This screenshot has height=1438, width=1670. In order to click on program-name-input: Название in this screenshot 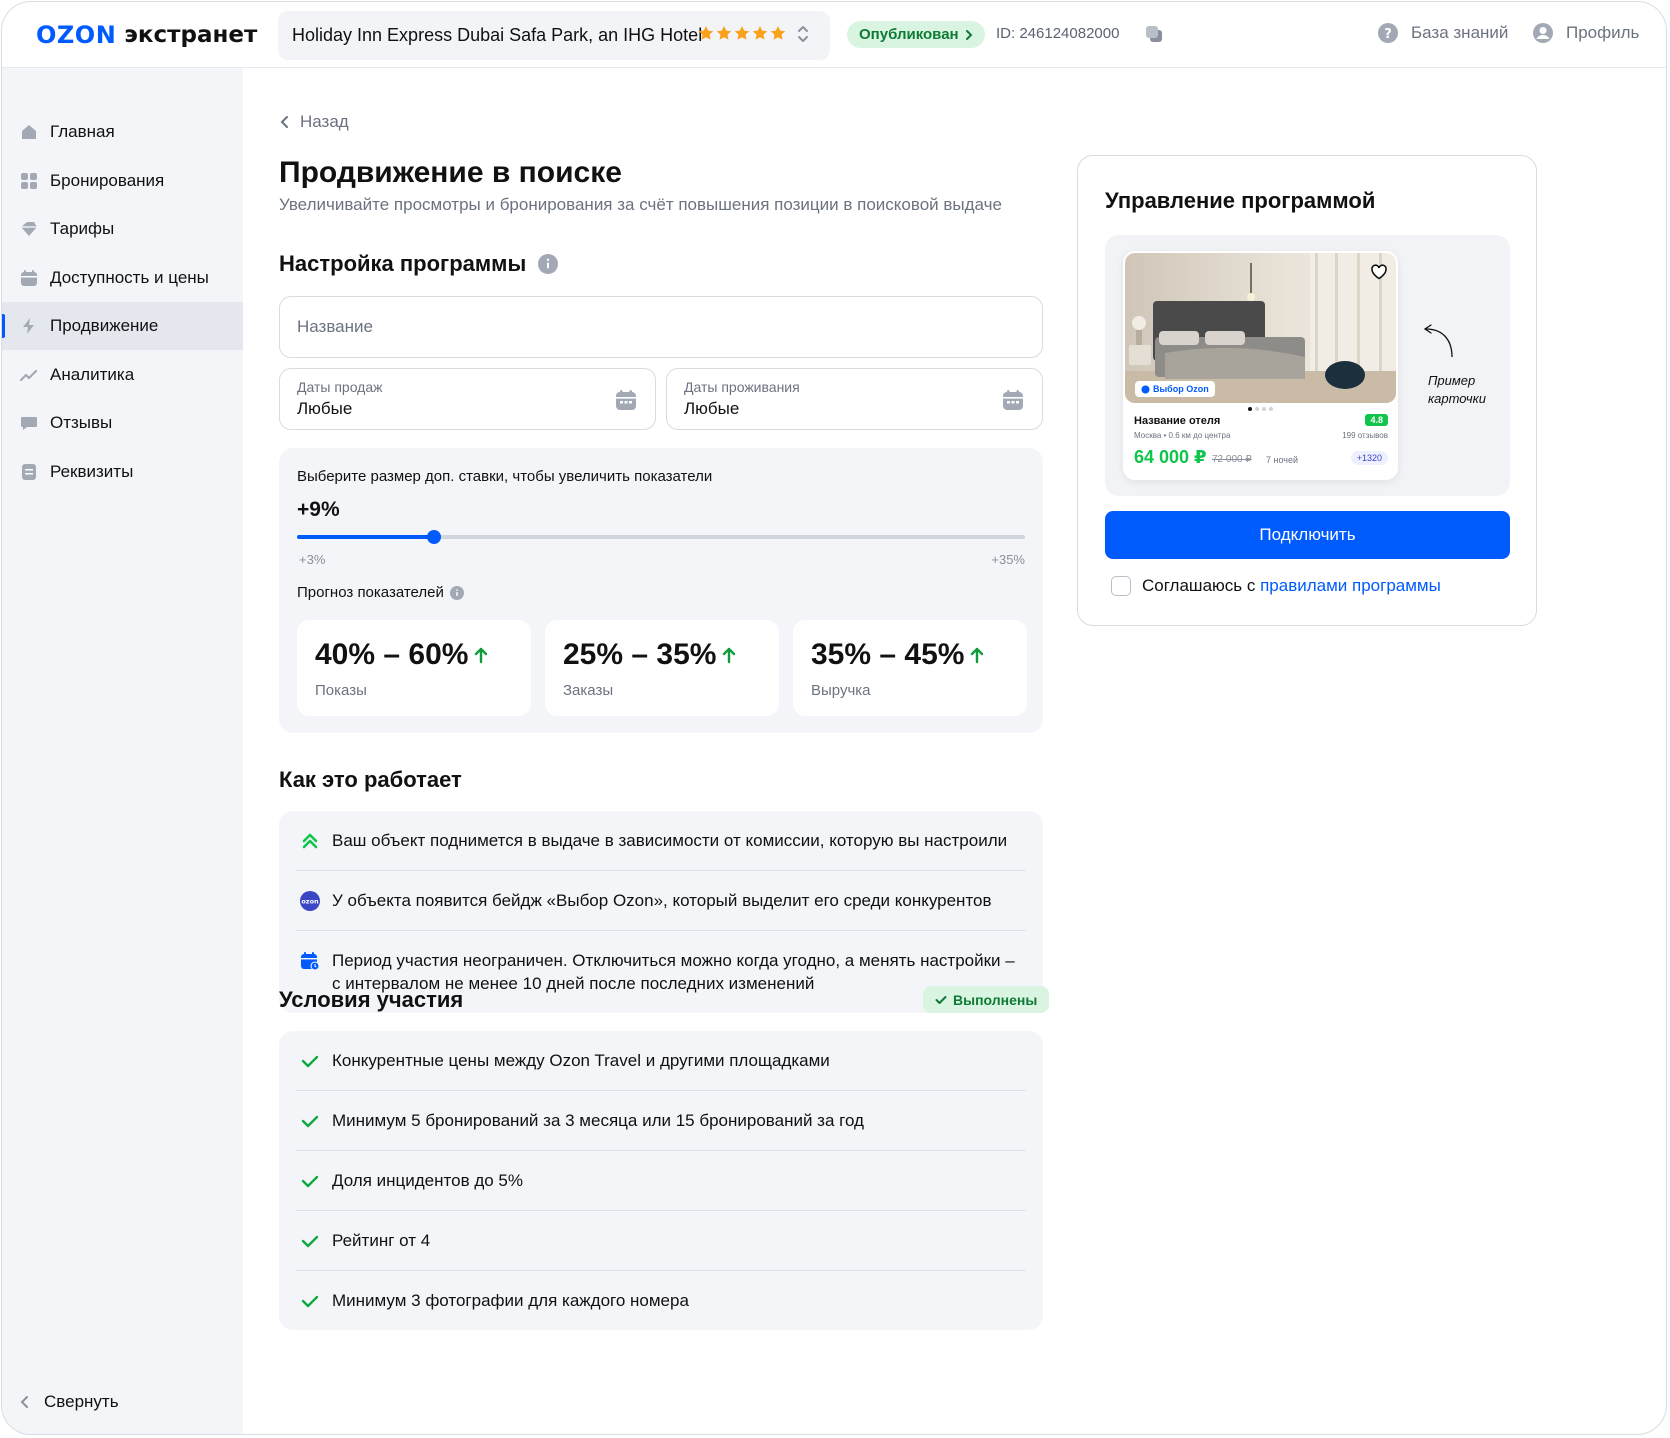, I will do `click(661, 327)`.